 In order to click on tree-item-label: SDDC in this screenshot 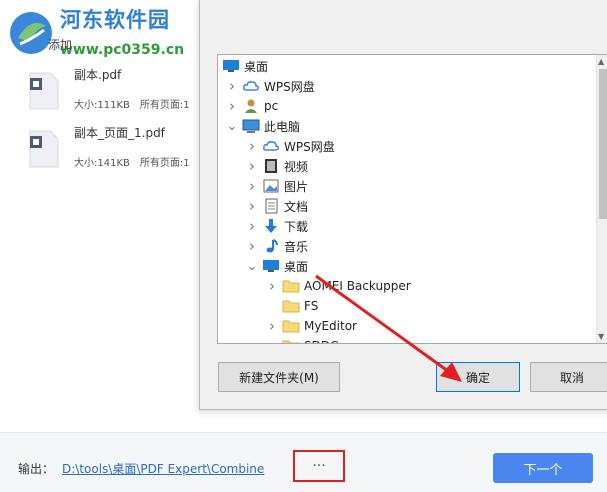, I will do `click(321, 341)`.